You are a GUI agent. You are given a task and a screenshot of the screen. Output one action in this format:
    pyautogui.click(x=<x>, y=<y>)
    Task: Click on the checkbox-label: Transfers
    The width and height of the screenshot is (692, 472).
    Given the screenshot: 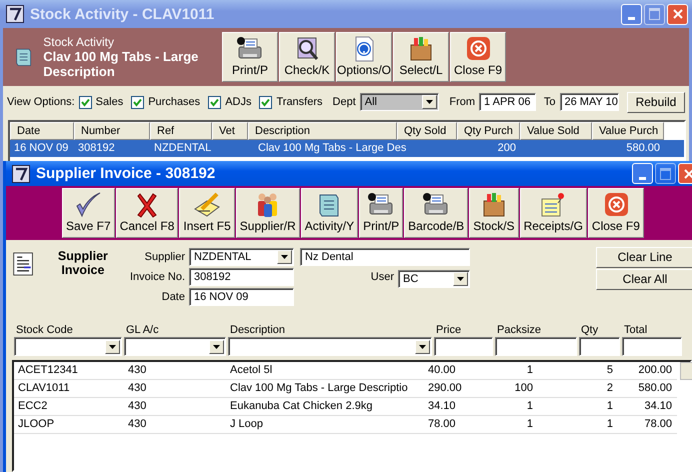 What is the action you would take?
    pyautogui.click(x=299, y=102)
    